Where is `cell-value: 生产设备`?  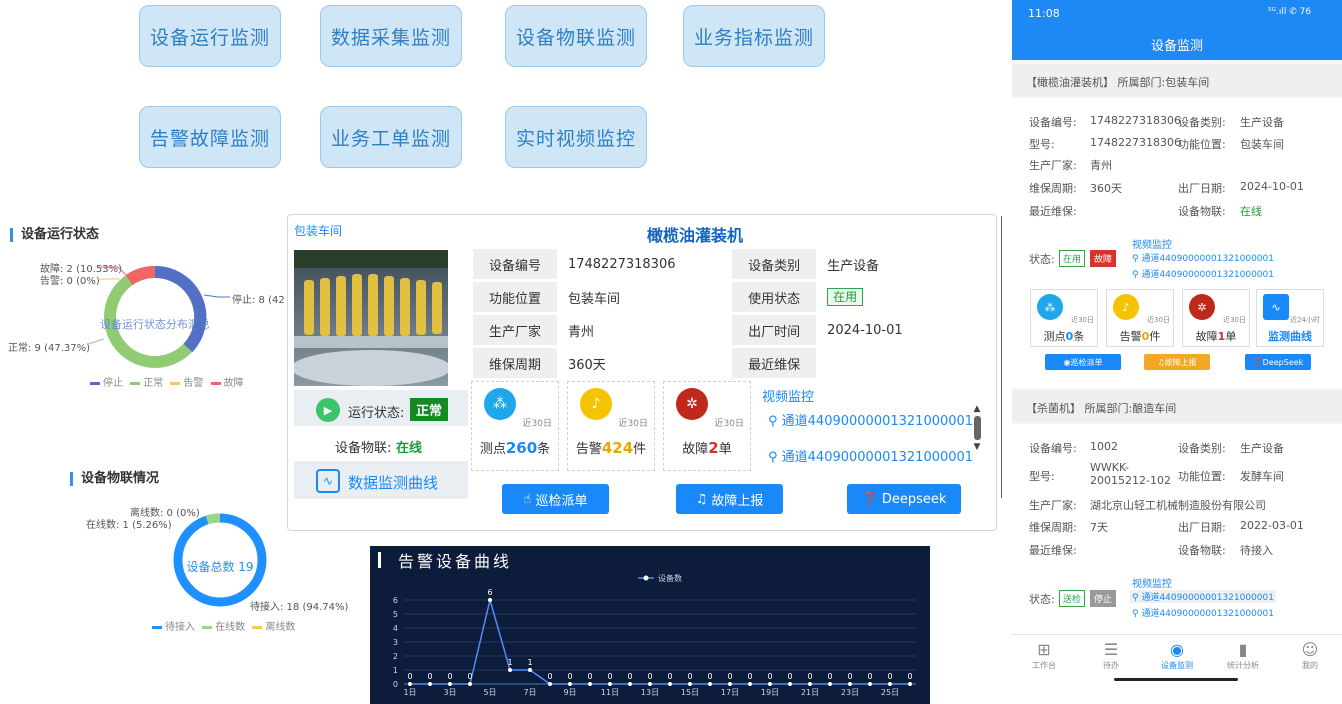 cell-value: 生产设备 is located at coordinates (903, 264).